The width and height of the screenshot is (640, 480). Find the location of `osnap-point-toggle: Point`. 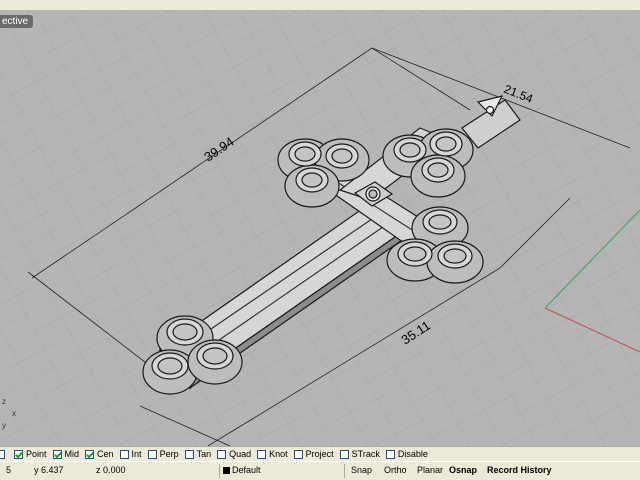

osnap-point-toggle: Point is located at coordinates (30, 454).